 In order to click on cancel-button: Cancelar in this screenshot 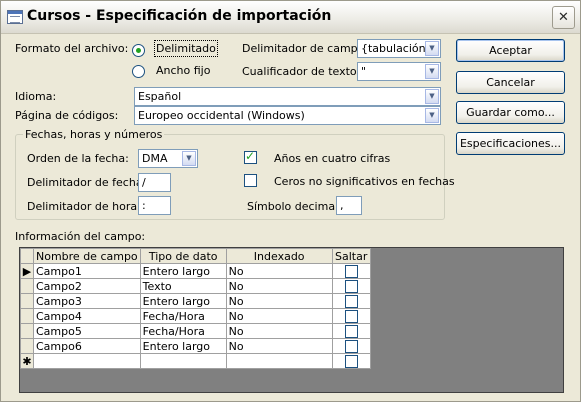, I will do `click(510, 82)`.